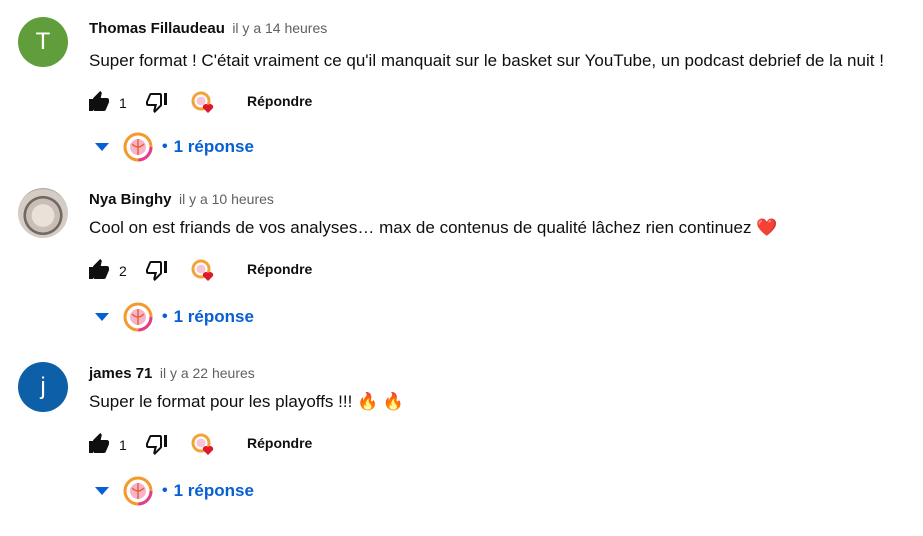 Image resolution: width=923 pixels, height=536 pixels. What do you see at coordinates (130, 199) in the screenshot?
I see `comment-author: Nya Binghy` at bounding box center [130, 199].